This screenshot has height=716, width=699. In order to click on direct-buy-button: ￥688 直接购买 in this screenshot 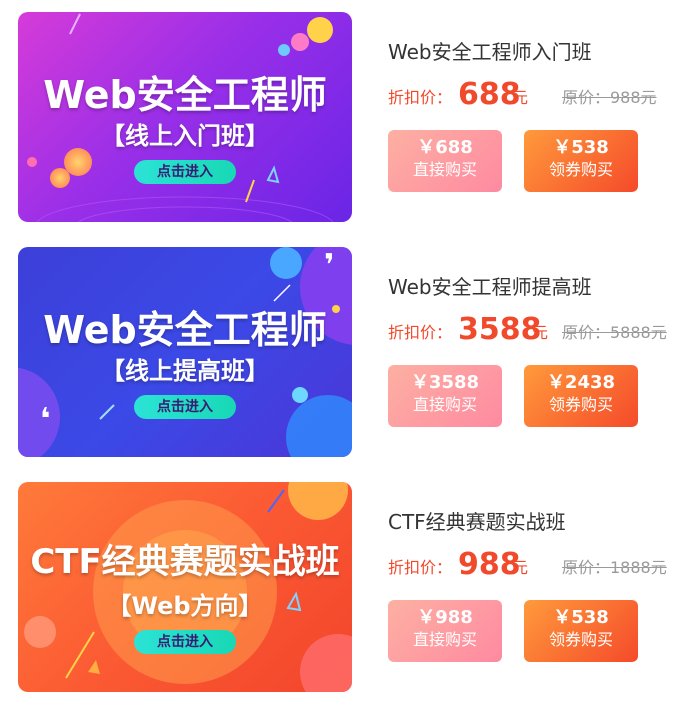, I will do `click(445, 161)`.